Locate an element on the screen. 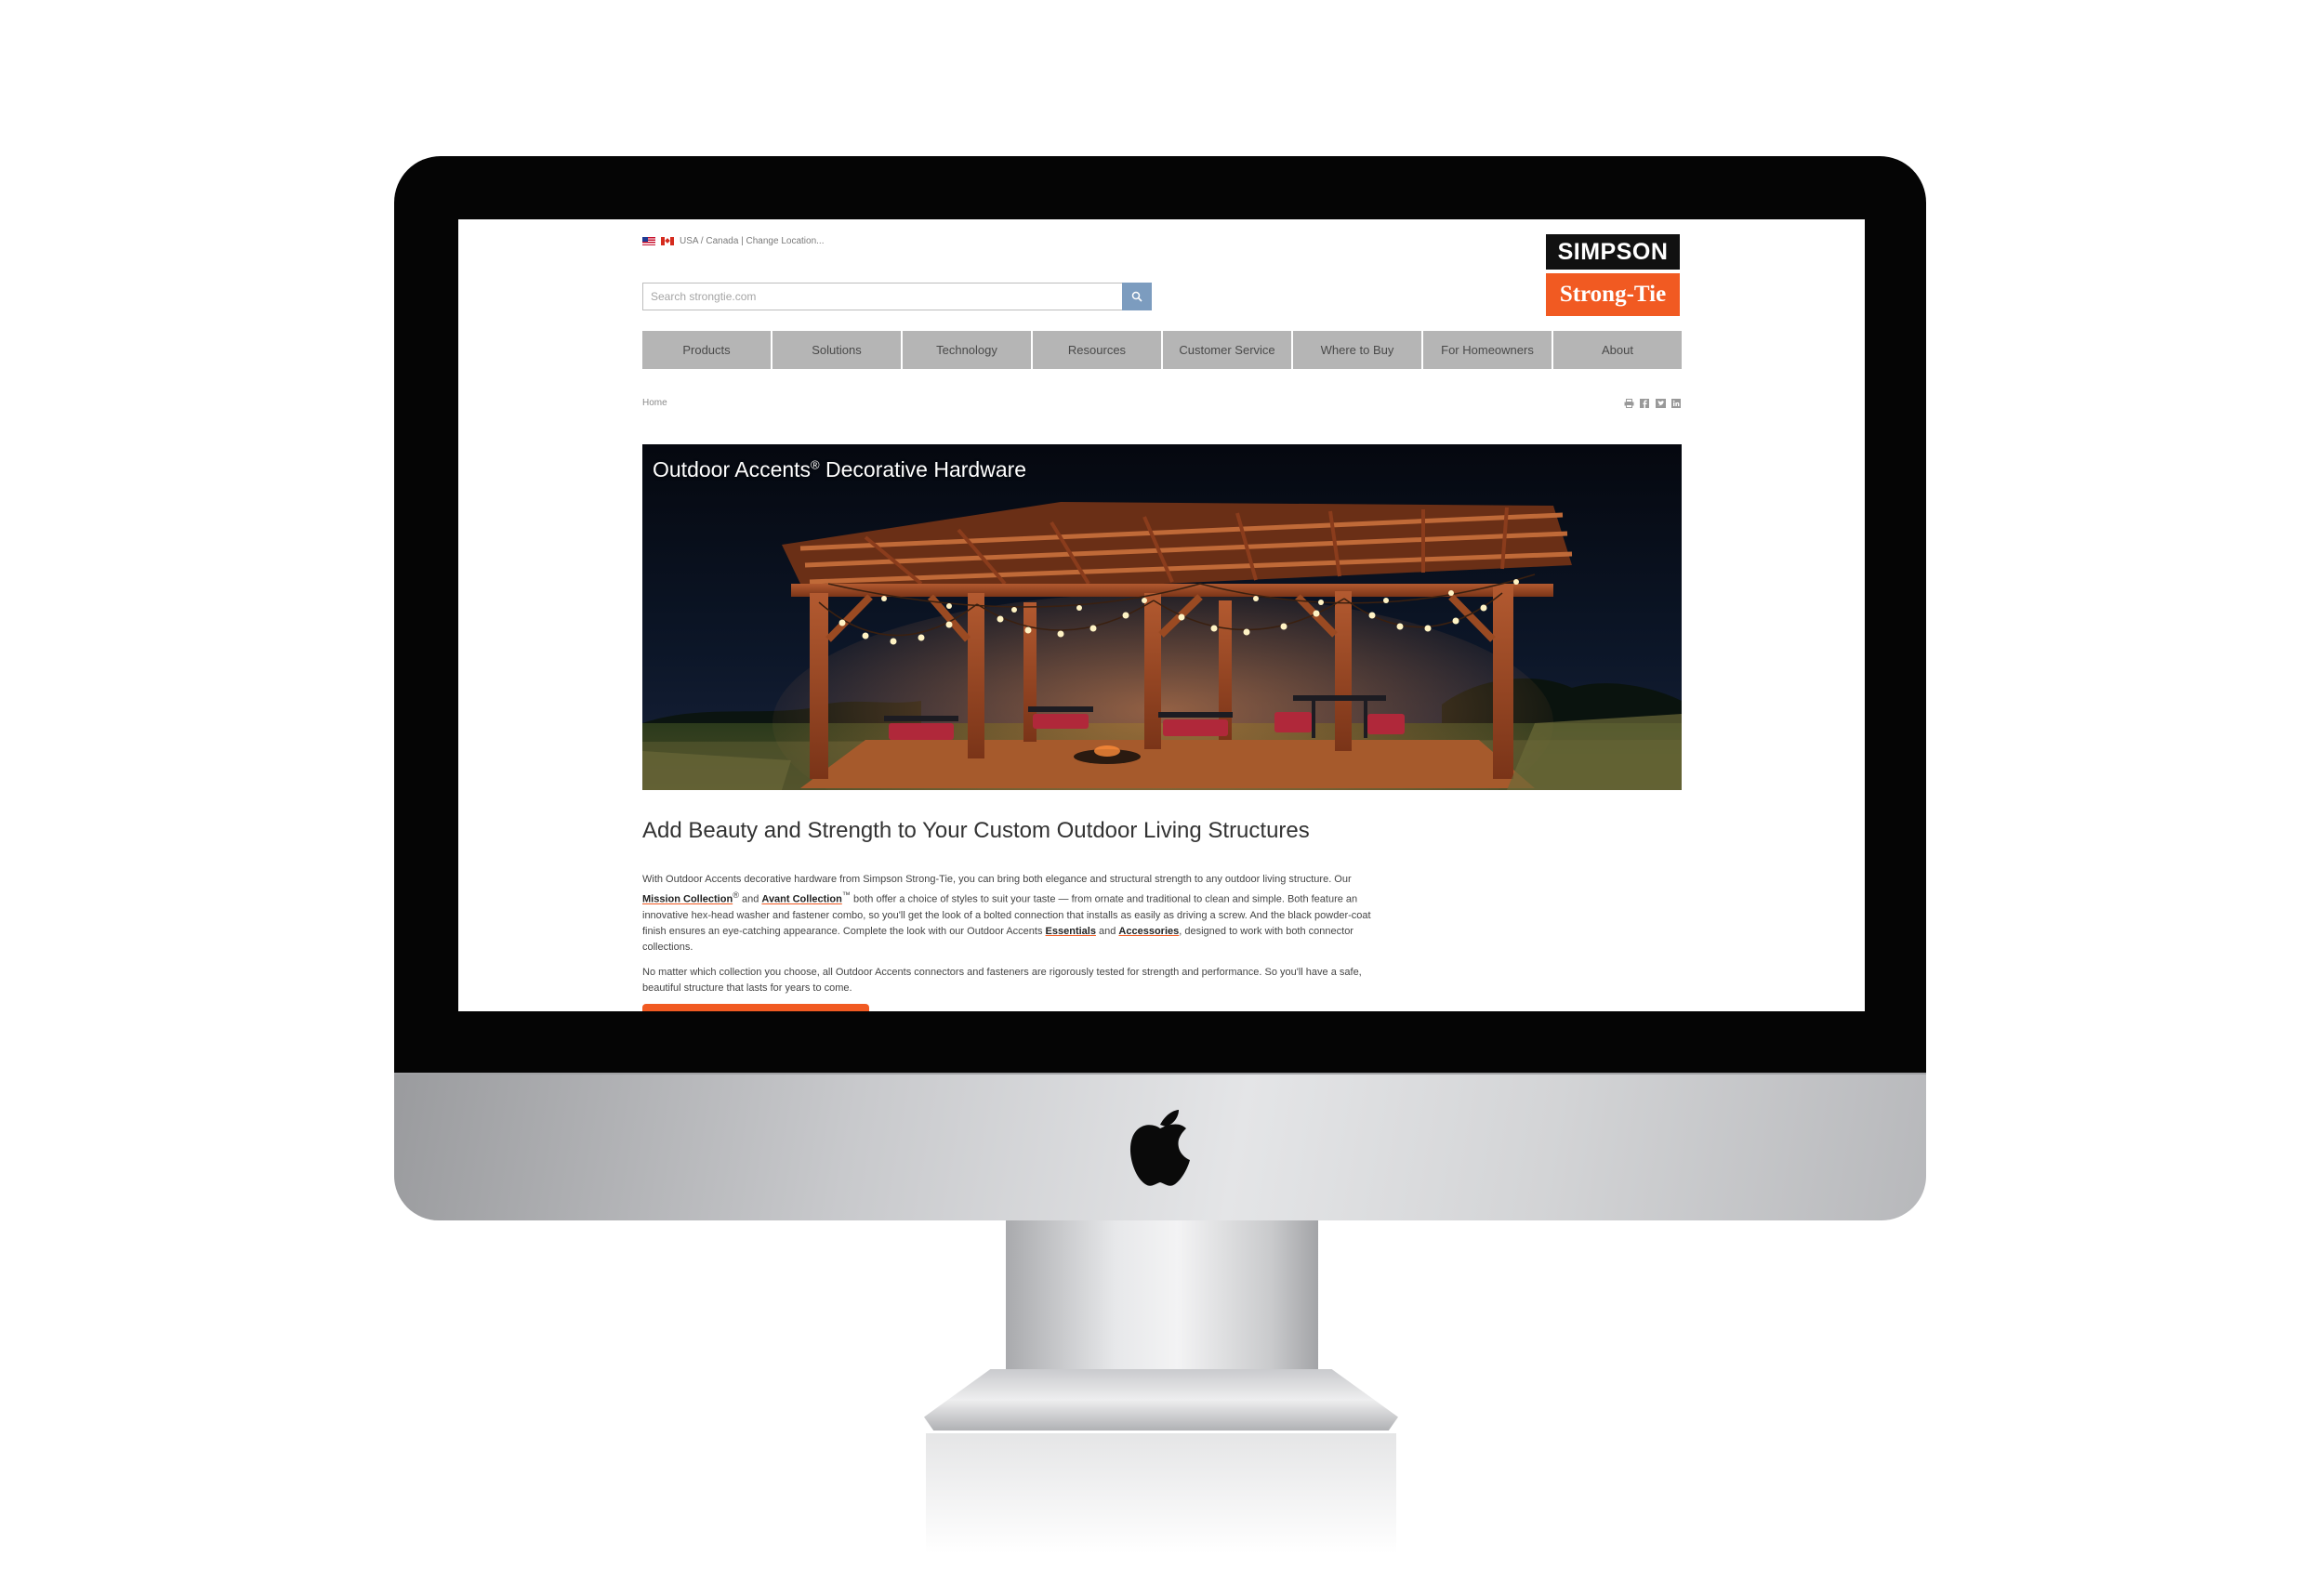  share-icons is located at coordinates (1652, 403).